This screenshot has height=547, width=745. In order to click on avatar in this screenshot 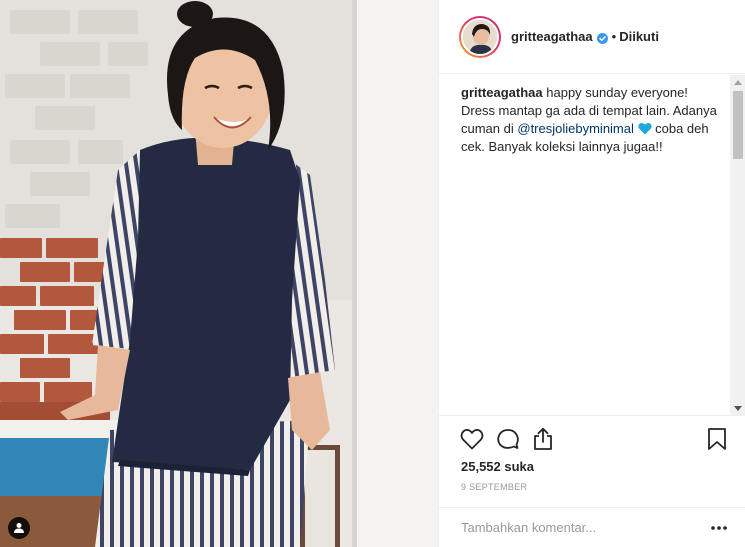, I will do `click(480, 36)`.